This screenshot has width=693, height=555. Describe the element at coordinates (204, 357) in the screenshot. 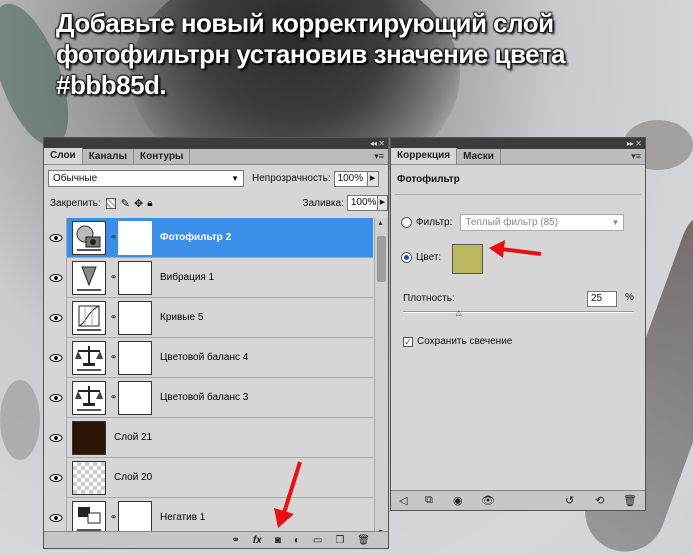

I see `layer-name: Цветовой баланс 4` at that location.